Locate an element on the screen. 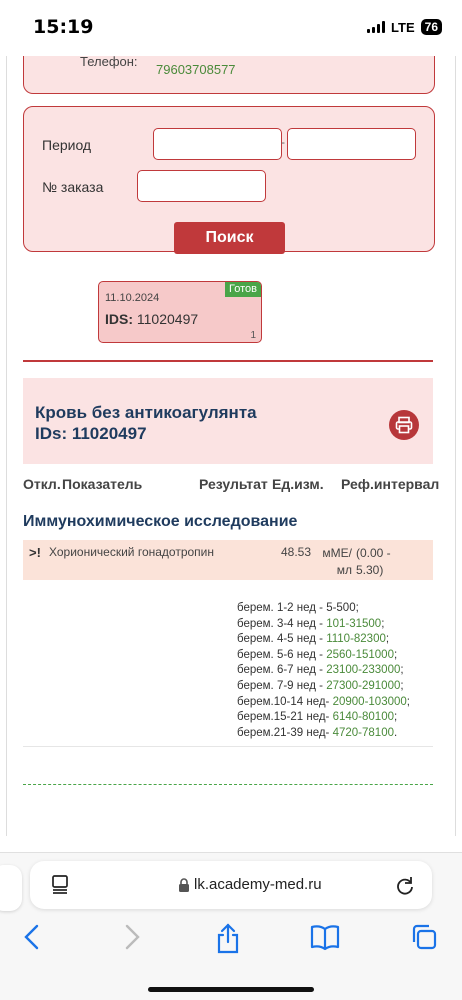  period-to-input is located at coordinates (351, 144).